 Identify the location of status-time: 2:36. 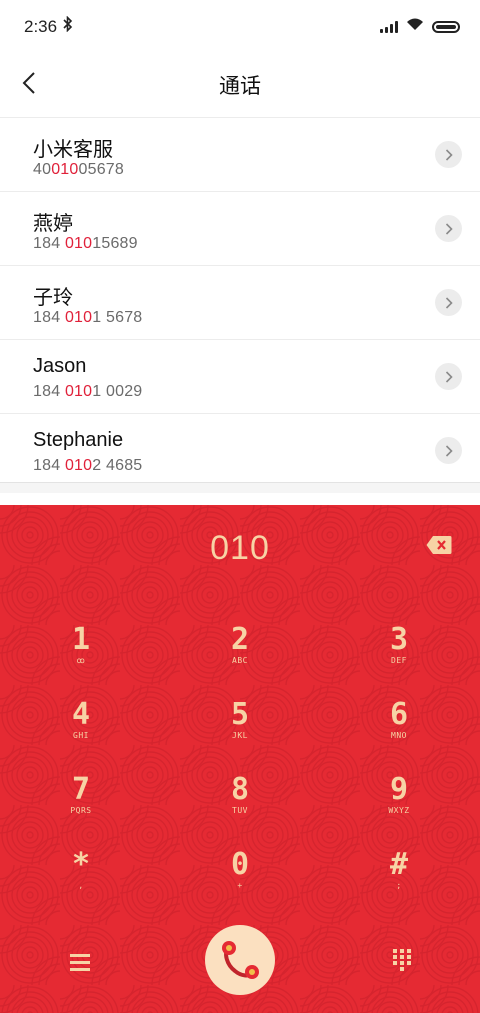
(41, 26).